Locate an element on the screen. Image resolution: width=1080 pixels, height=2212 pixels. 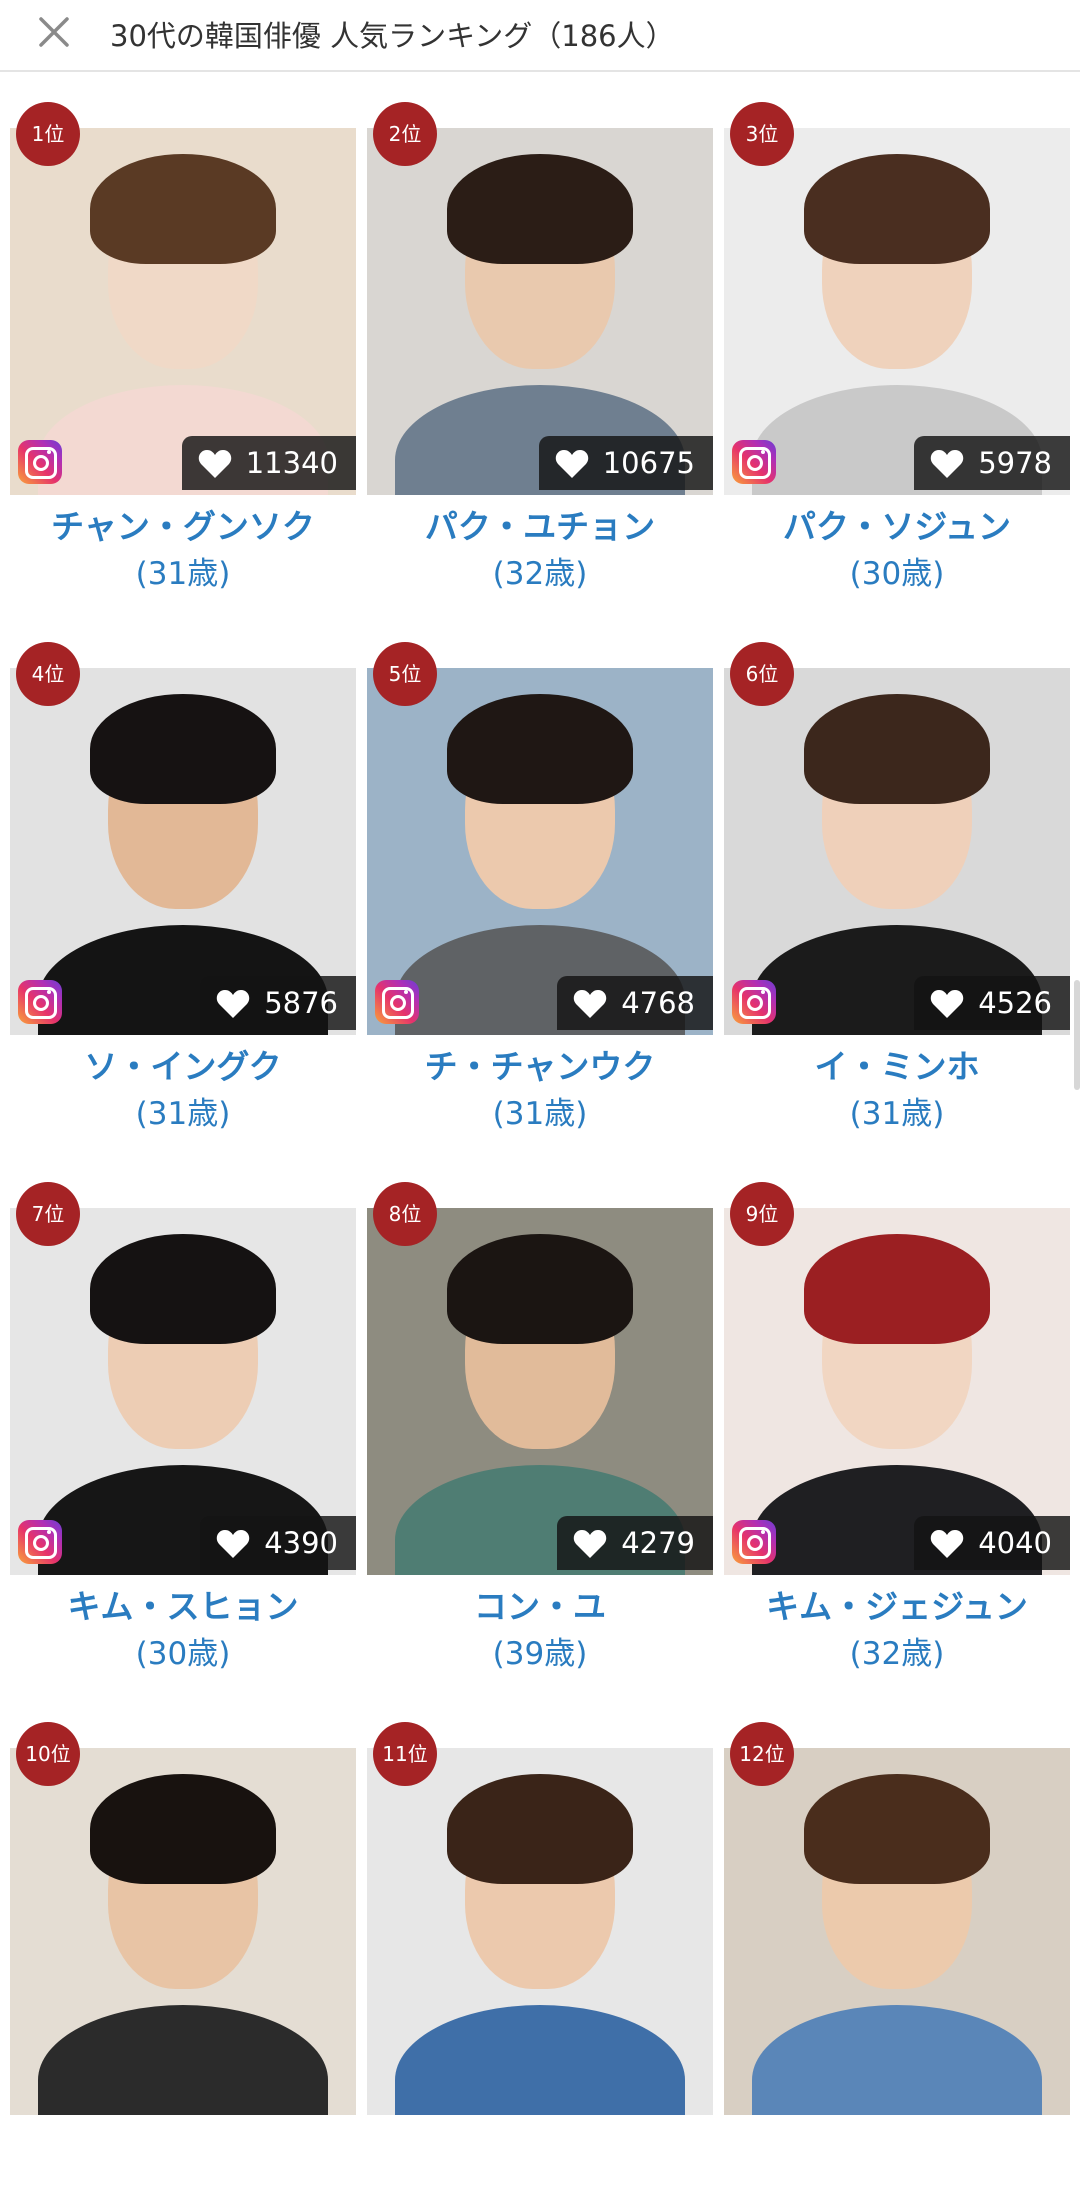
page-title: 30代の韓国俳優 人気ランキング（186人） is located at coordinates (392, 36).